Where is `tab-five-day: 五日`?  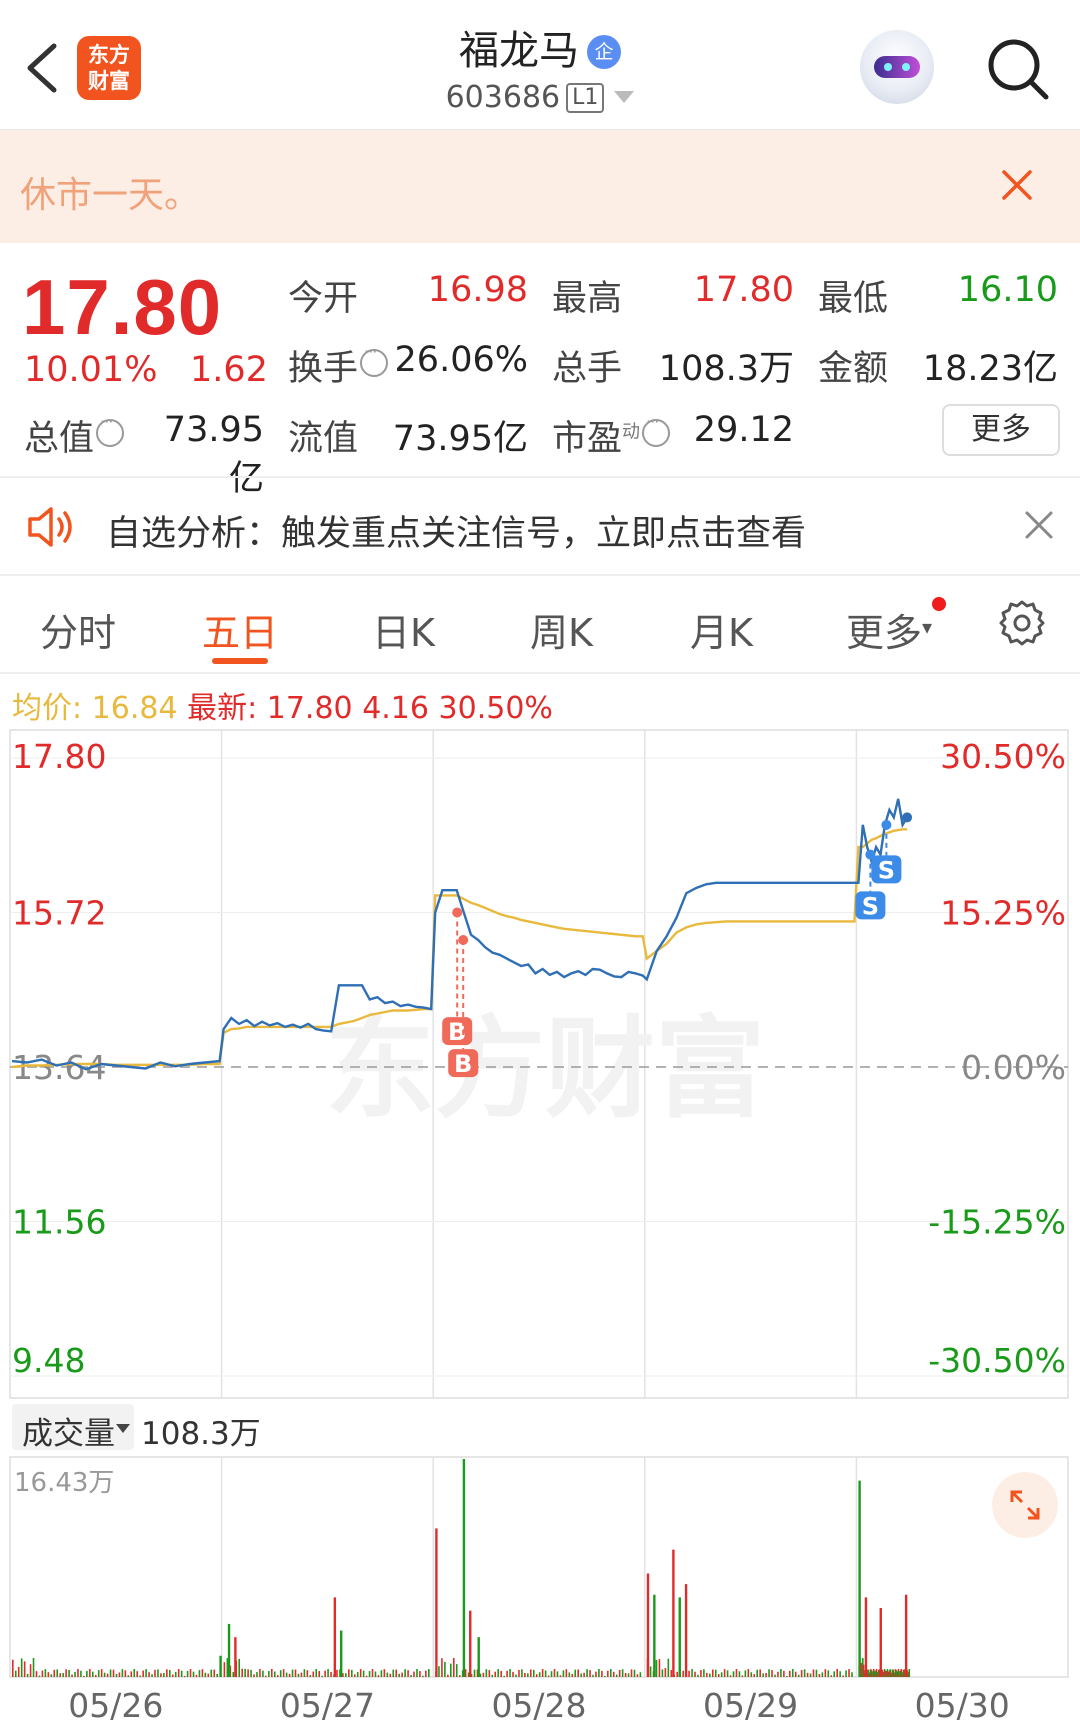 tab-five-day: 五日 is located at coordinates (240, 629).